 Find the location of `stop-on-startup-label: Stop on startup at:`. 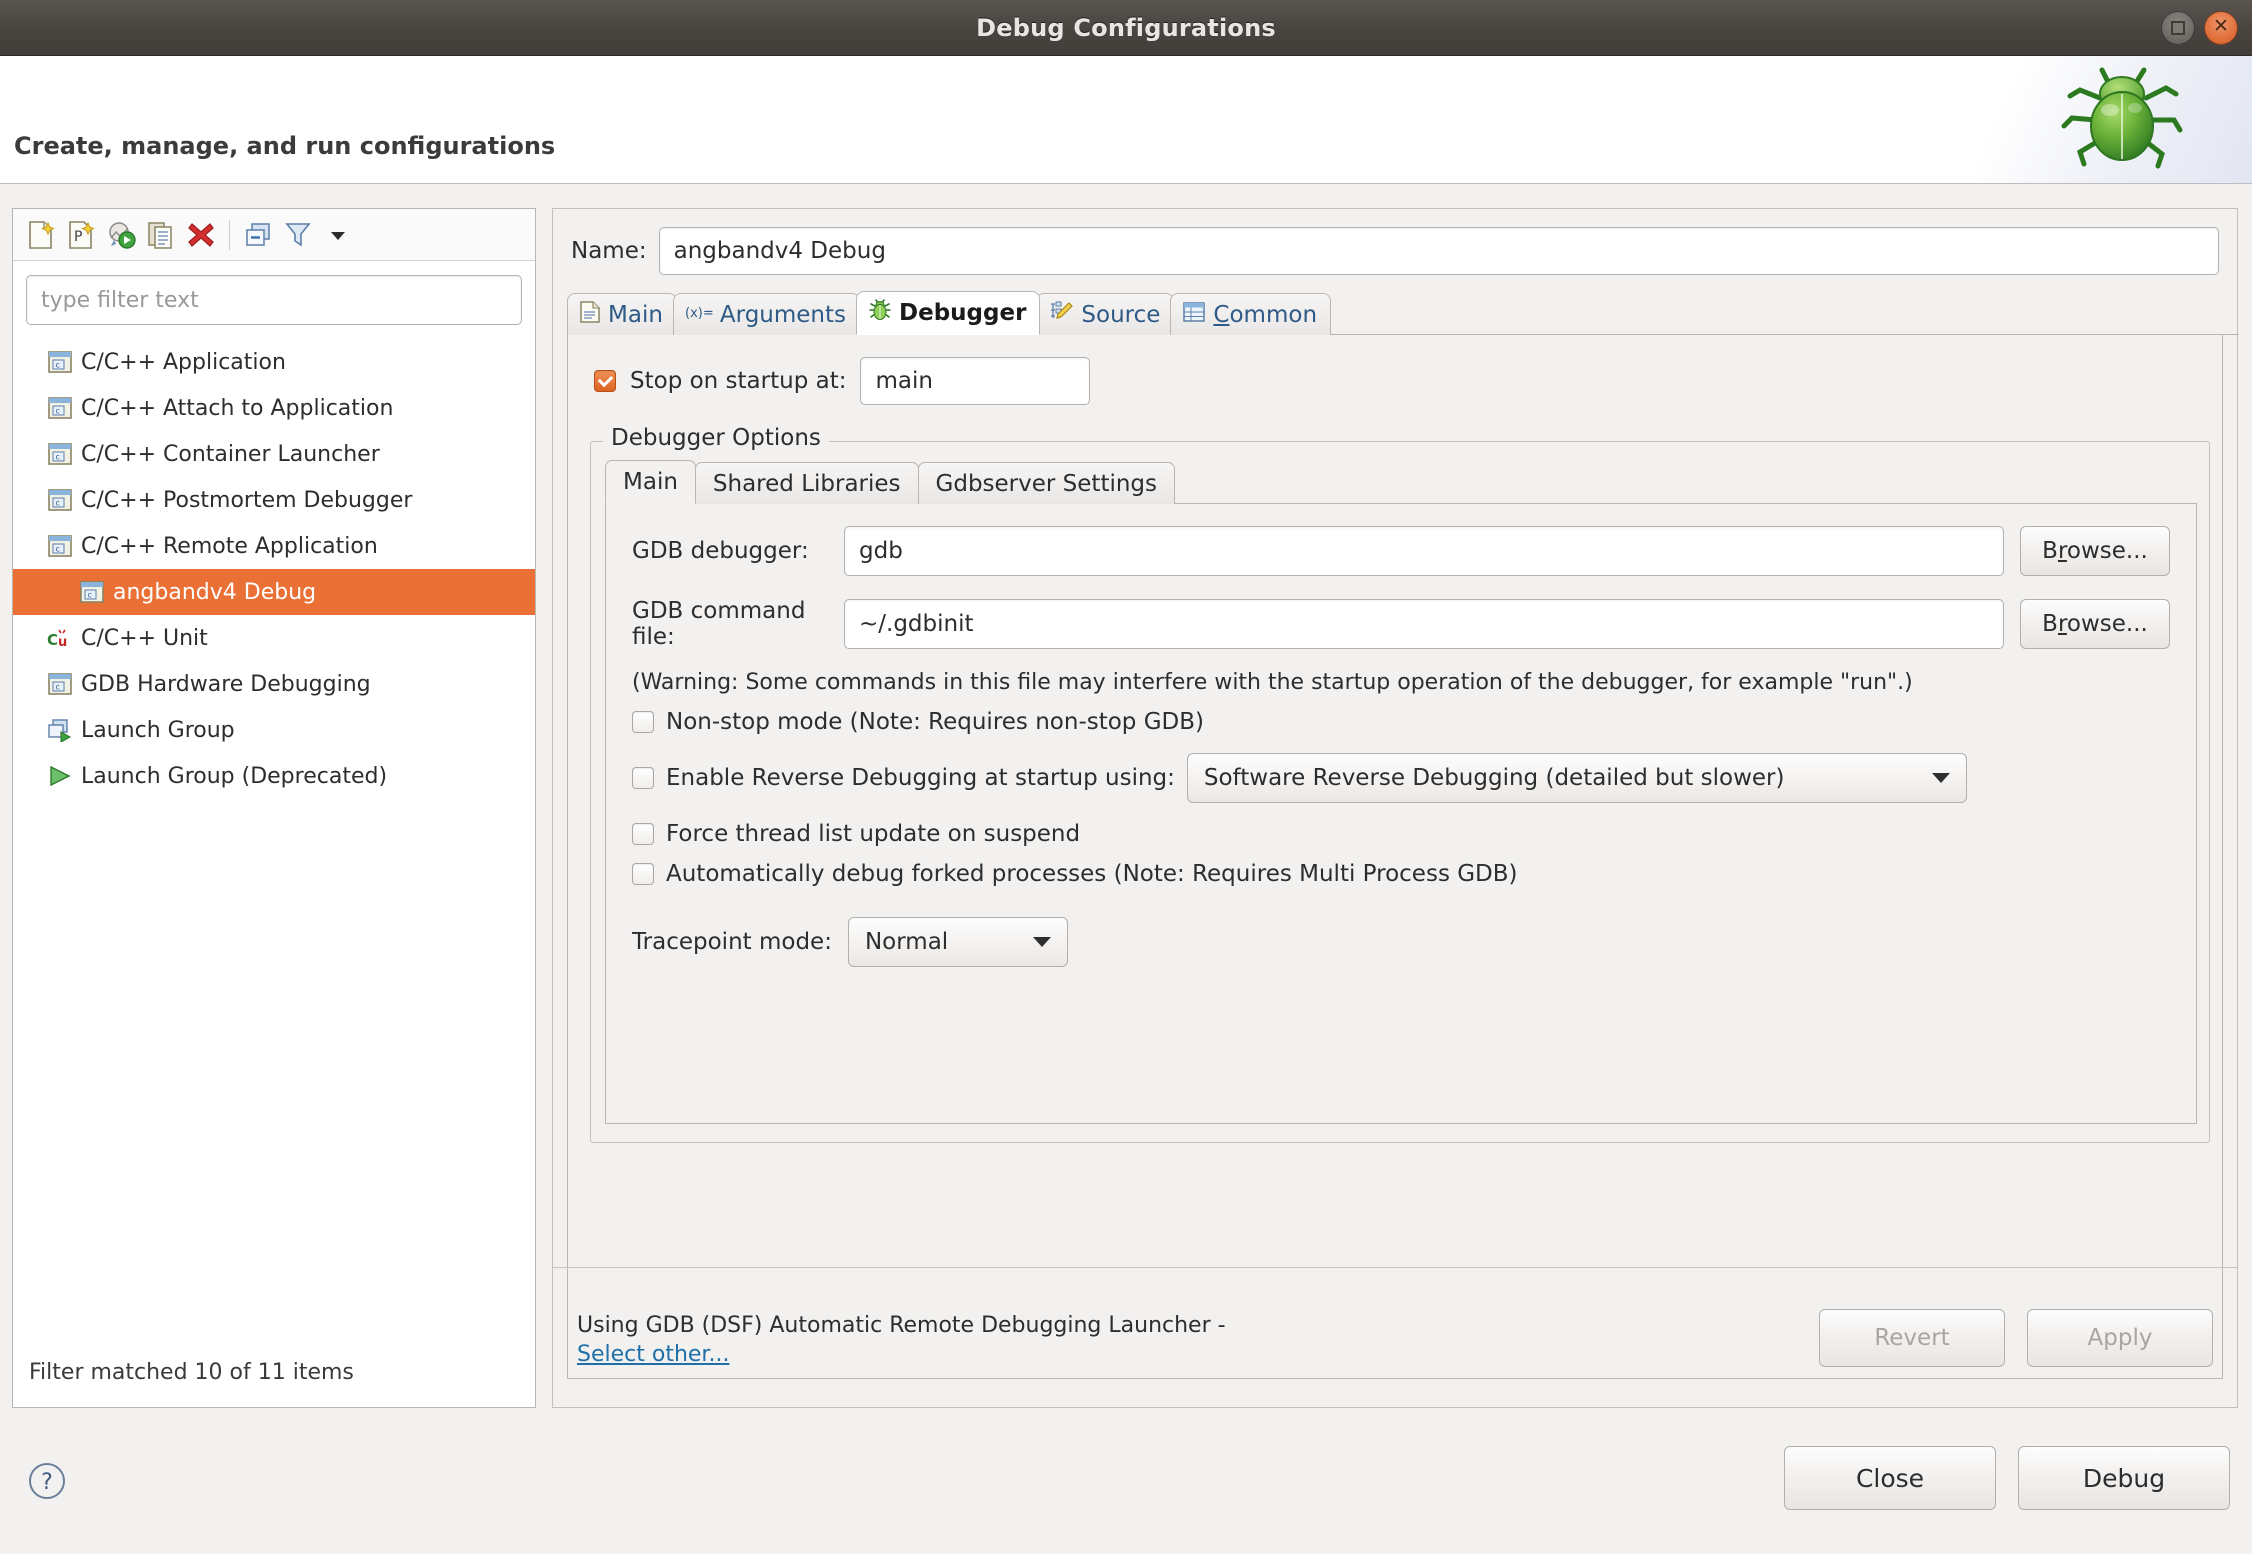

stop-on-startup-label: Stop on startup at: is located at coordinates (738, 381).